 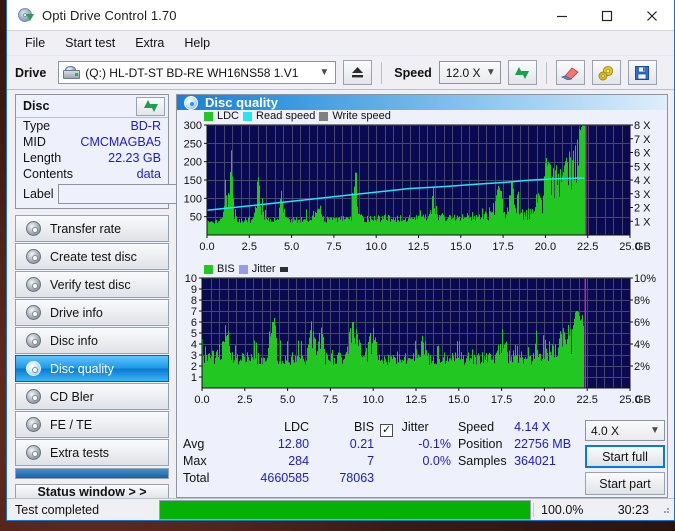 What do you see at coordinates (148, 174) in the screenshot?
I see `disc-contents-value: data` at bounding box center [148, 174].